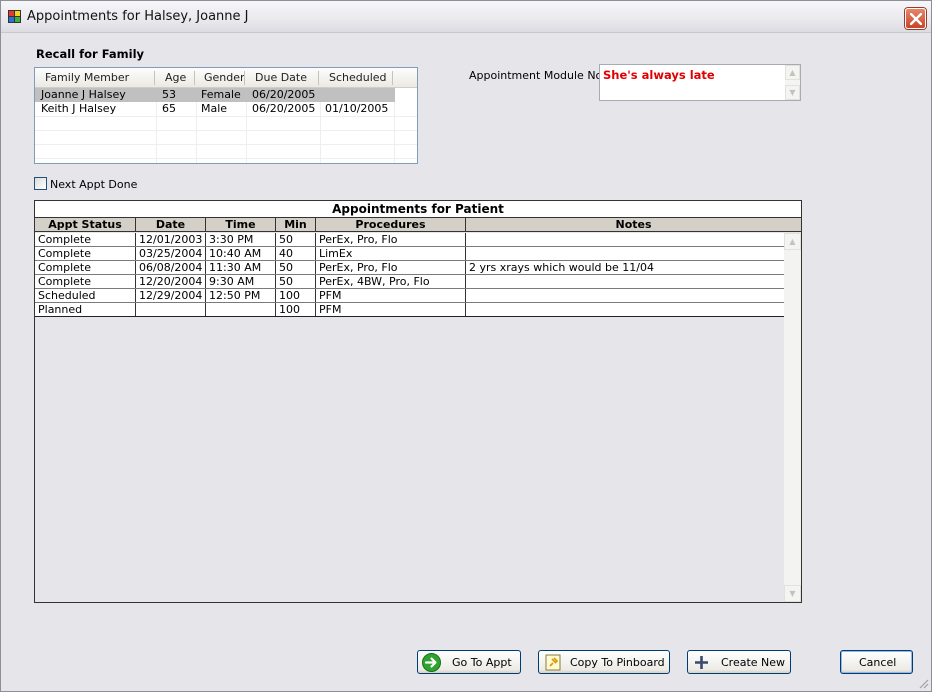 The width and height of the screenshot is (932, 692). I want to click on date-cell: 12/20/2004, so click(171, 281).